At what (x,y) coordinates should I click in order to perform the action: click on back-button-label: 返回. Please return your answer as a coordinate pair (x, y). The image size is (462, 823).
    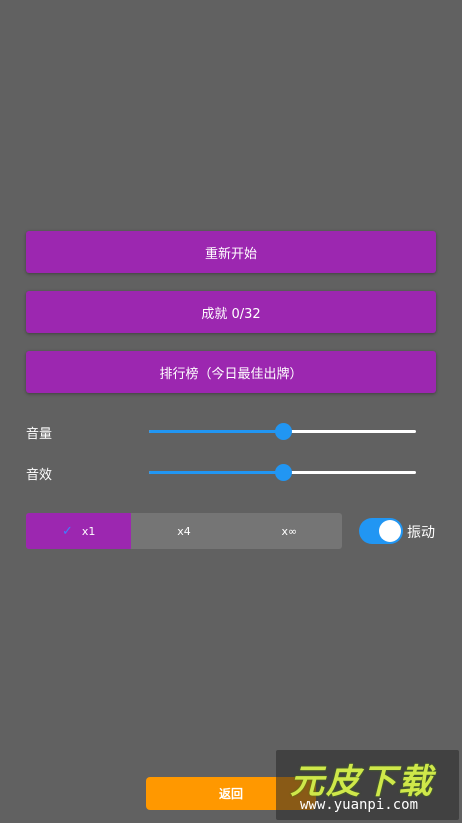
    Looking at the image, I should click on (230, 794).